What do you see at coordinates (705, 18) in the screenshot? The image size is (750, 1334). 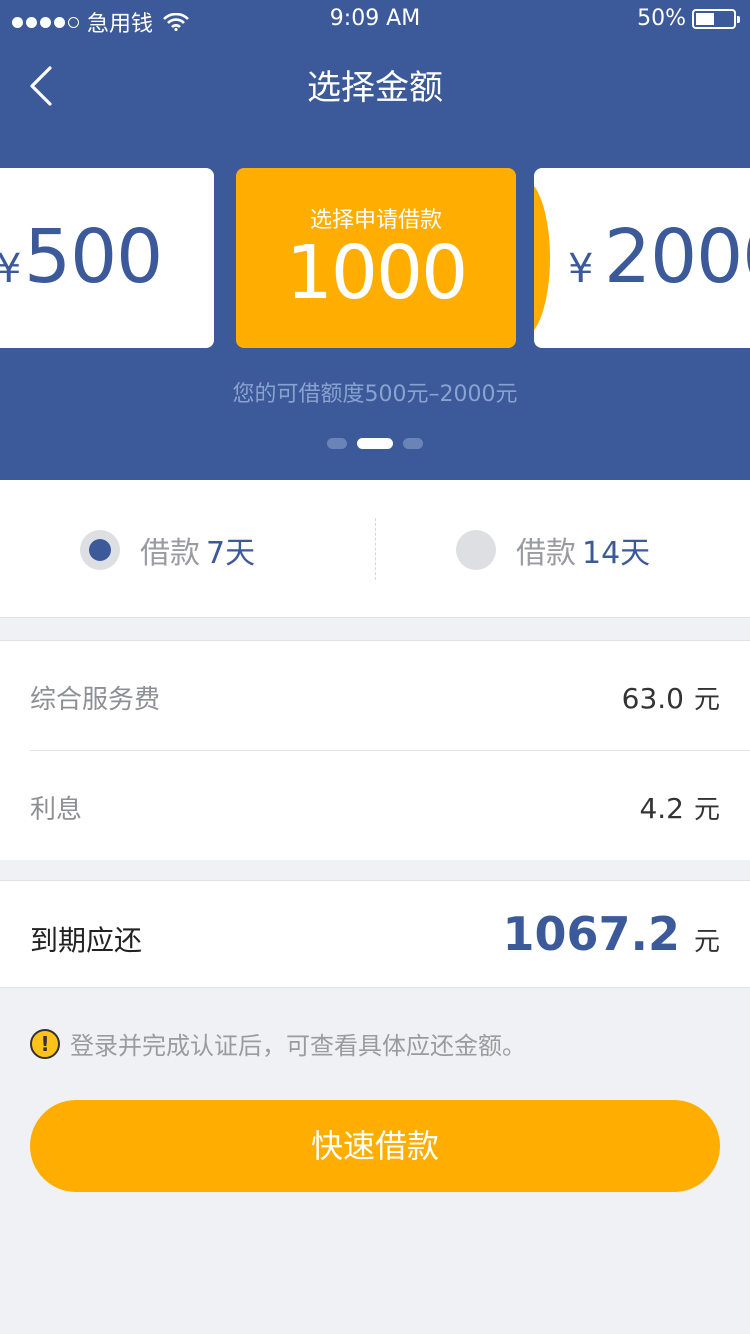 I see `battery-level` at bounding box center [705, 18].